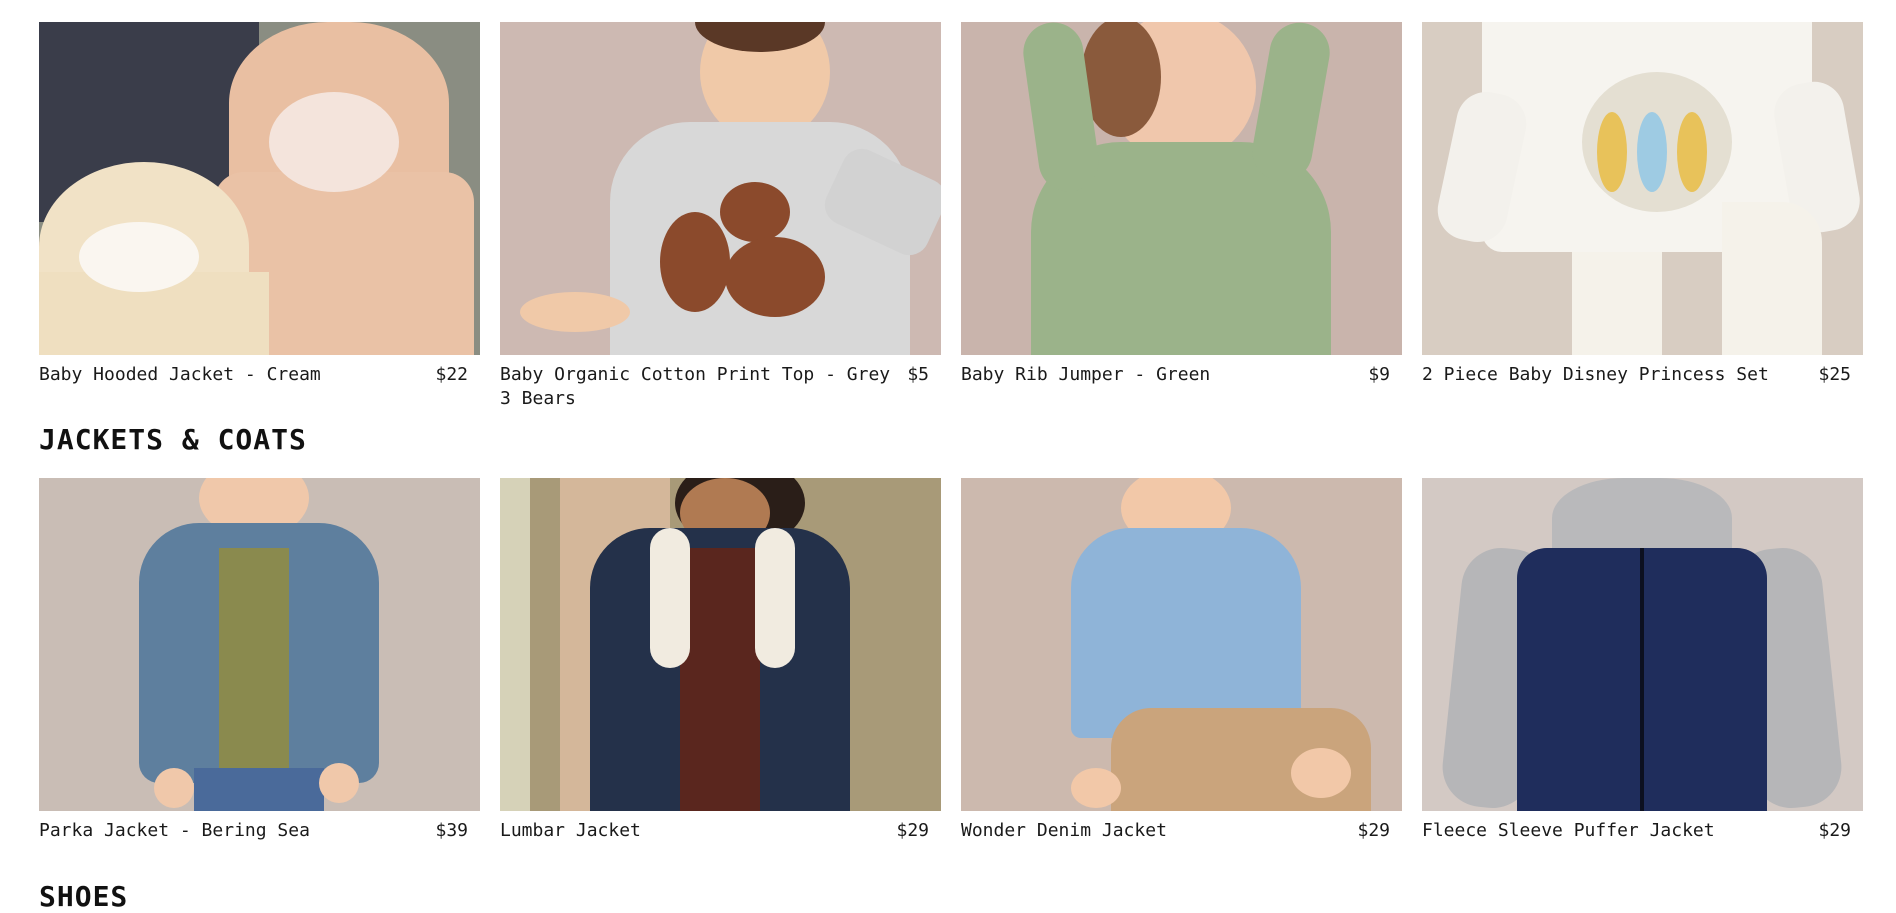 This screenshot has height=913, width=1896. Describe the element at coordinates (1064, 831) in the screenshot. I see `product-name: Wonder Denim Jacket` at that location.